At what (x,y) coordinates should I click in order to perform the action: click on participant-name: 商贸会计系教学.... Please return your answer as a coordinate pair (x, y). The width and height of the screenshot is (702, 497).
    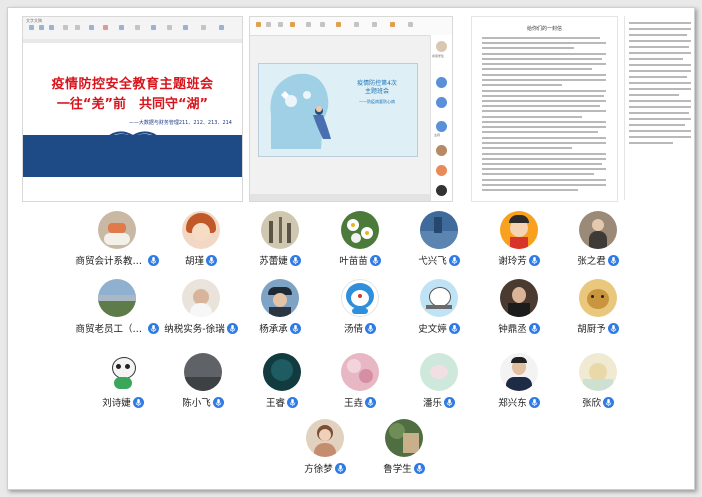
    Looking at the image, I should click on (110, 261).